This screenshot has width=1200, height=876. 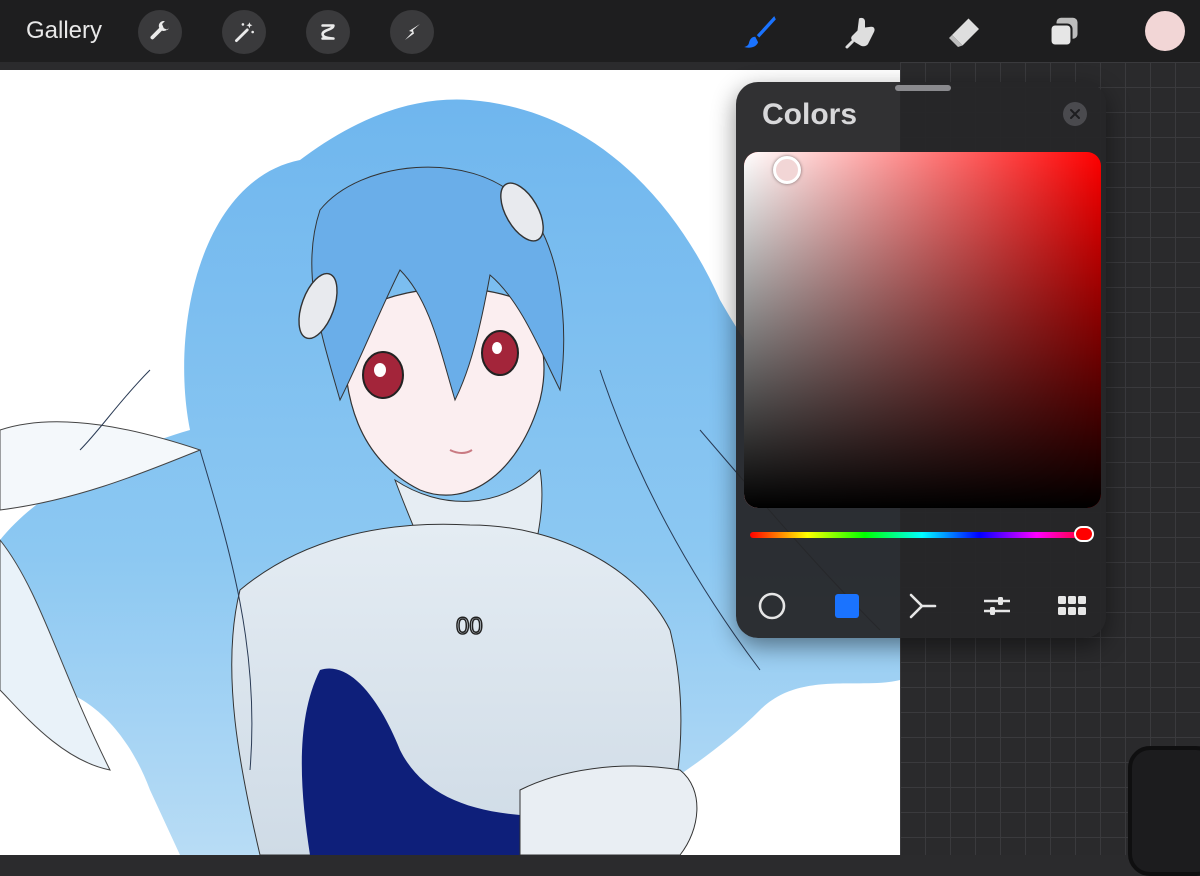 What do you see at coordinates (810, 114) in the screenshot?
I see `colors-panel-title: Colors` at bounding box center [810, 114].